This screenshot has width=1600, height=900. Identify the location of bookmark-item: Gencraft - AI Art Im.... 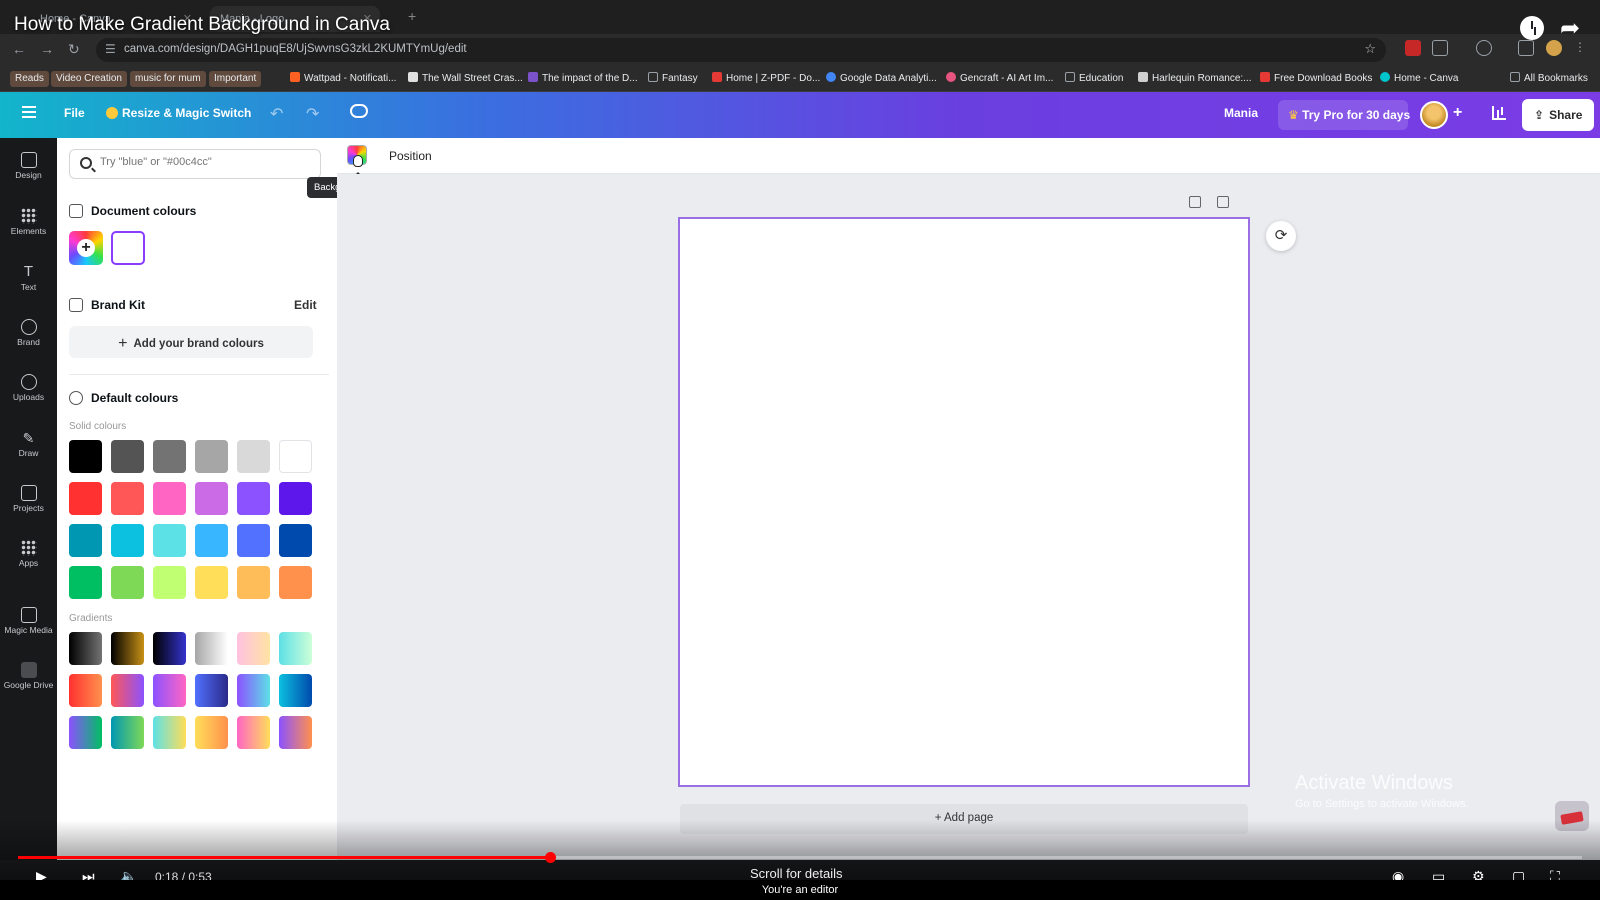
(999, 79).